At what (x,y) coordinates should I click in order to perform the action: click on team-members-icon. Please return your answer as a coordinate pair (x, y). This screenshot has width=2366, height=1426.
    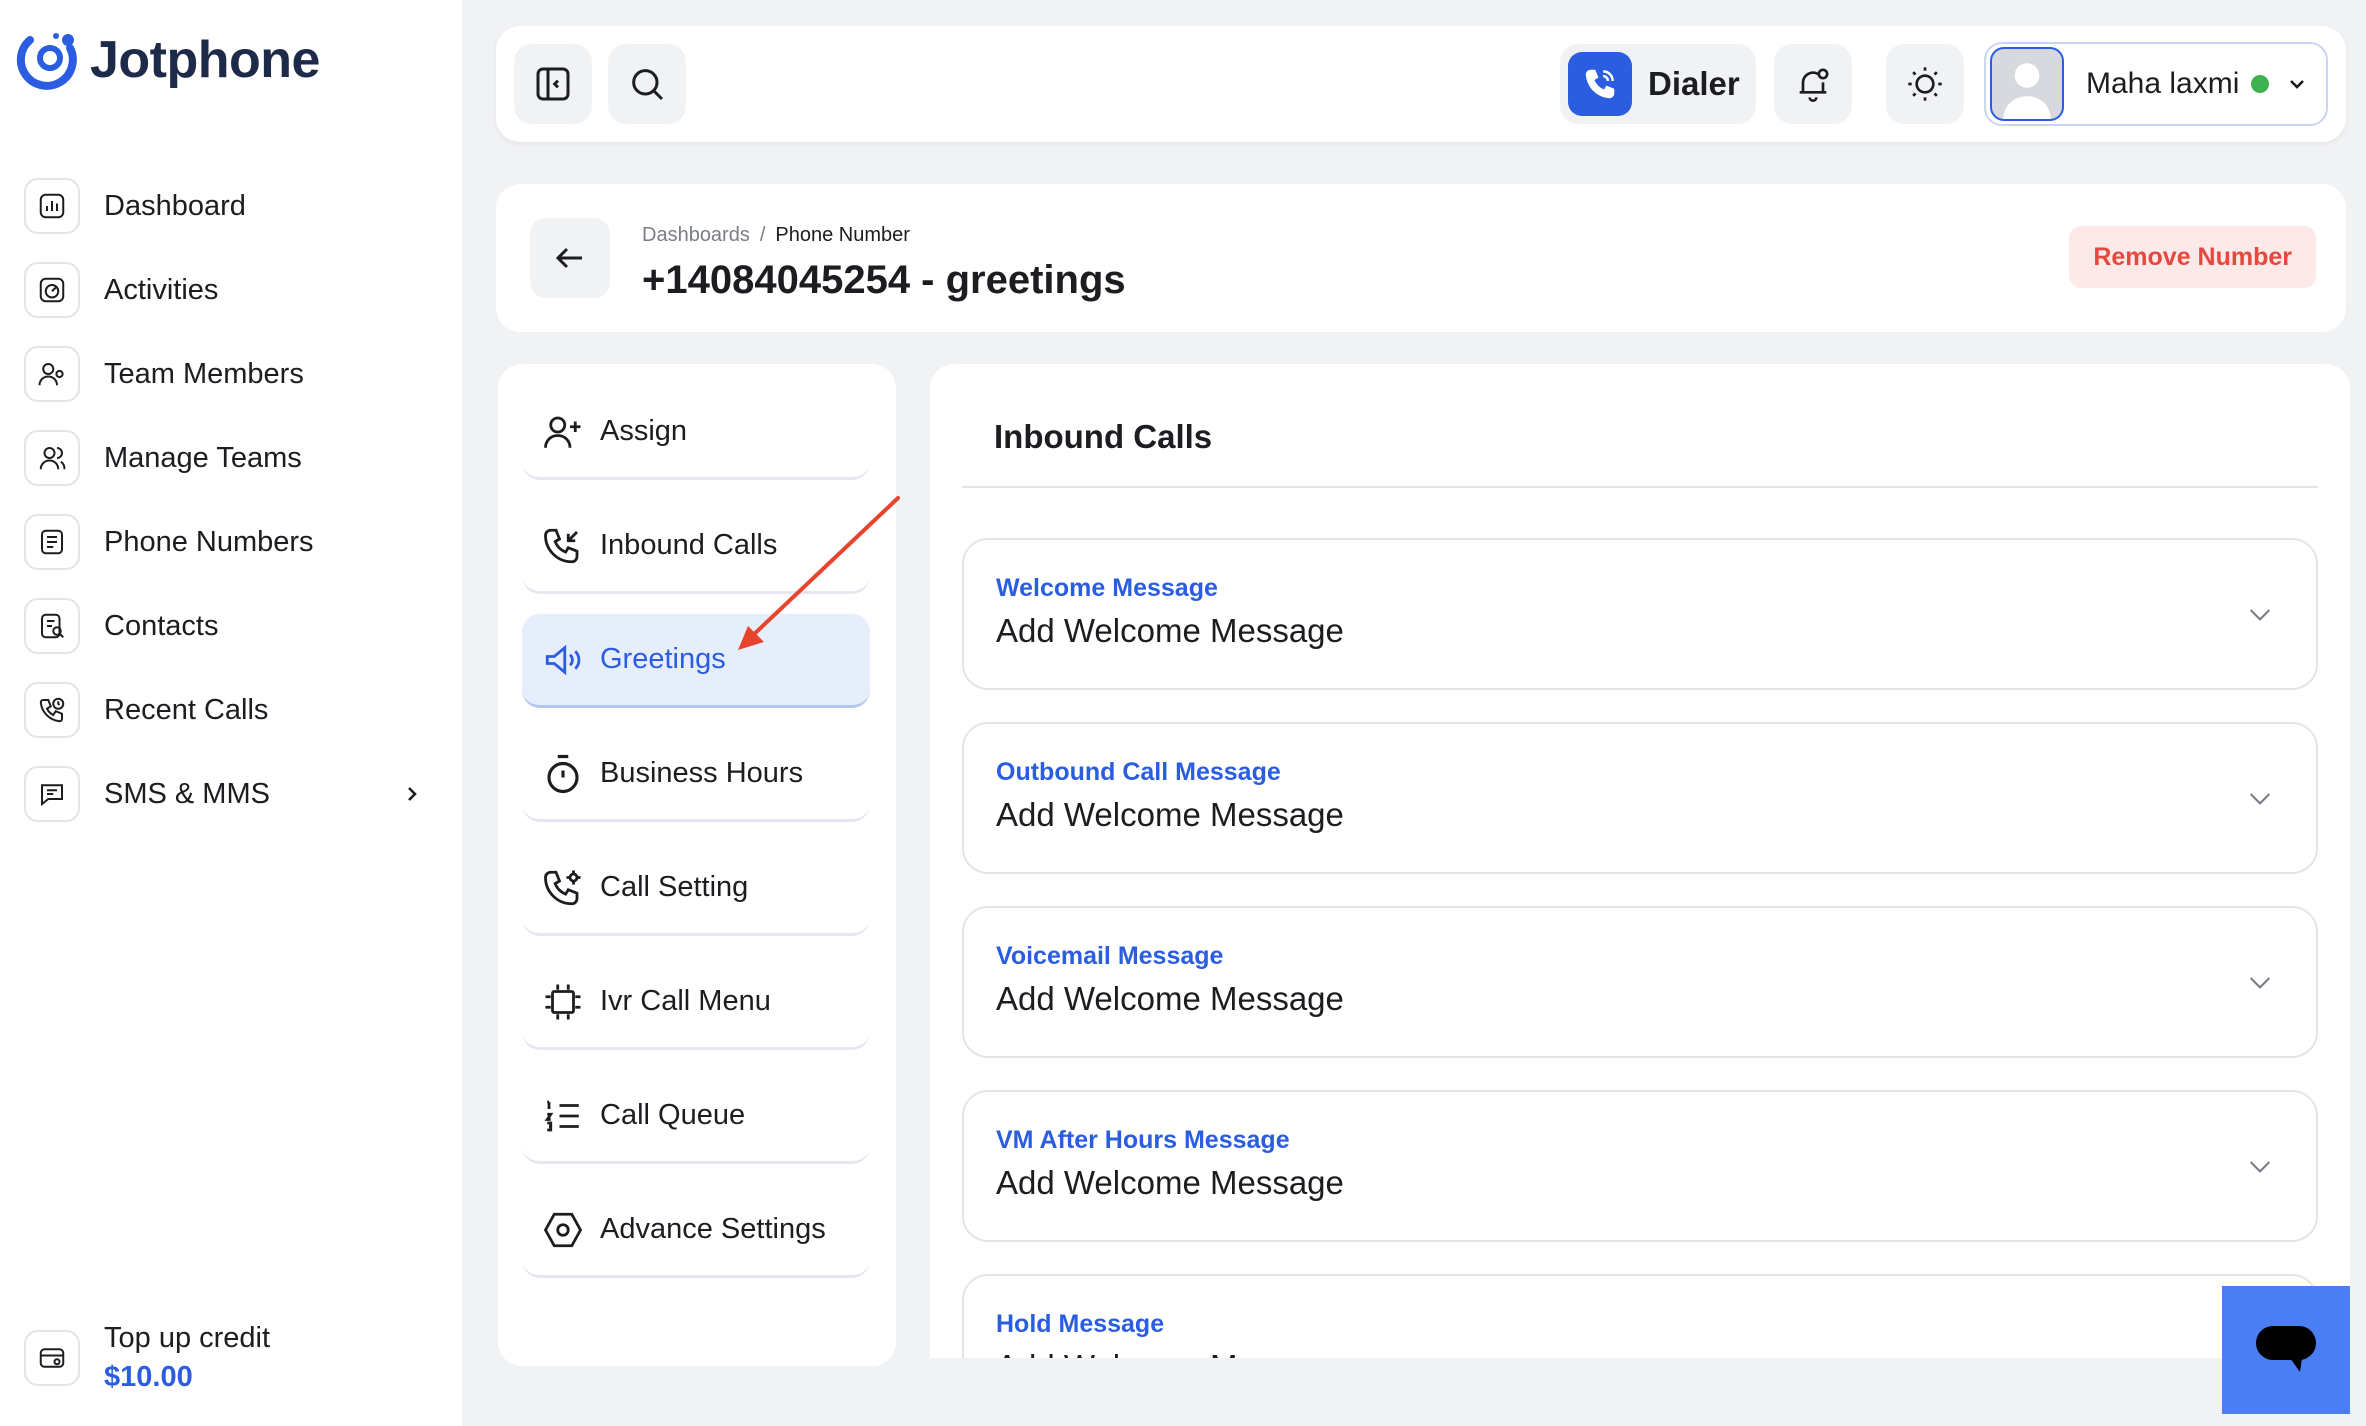
    Looking at the image, I should click on (52, 374).